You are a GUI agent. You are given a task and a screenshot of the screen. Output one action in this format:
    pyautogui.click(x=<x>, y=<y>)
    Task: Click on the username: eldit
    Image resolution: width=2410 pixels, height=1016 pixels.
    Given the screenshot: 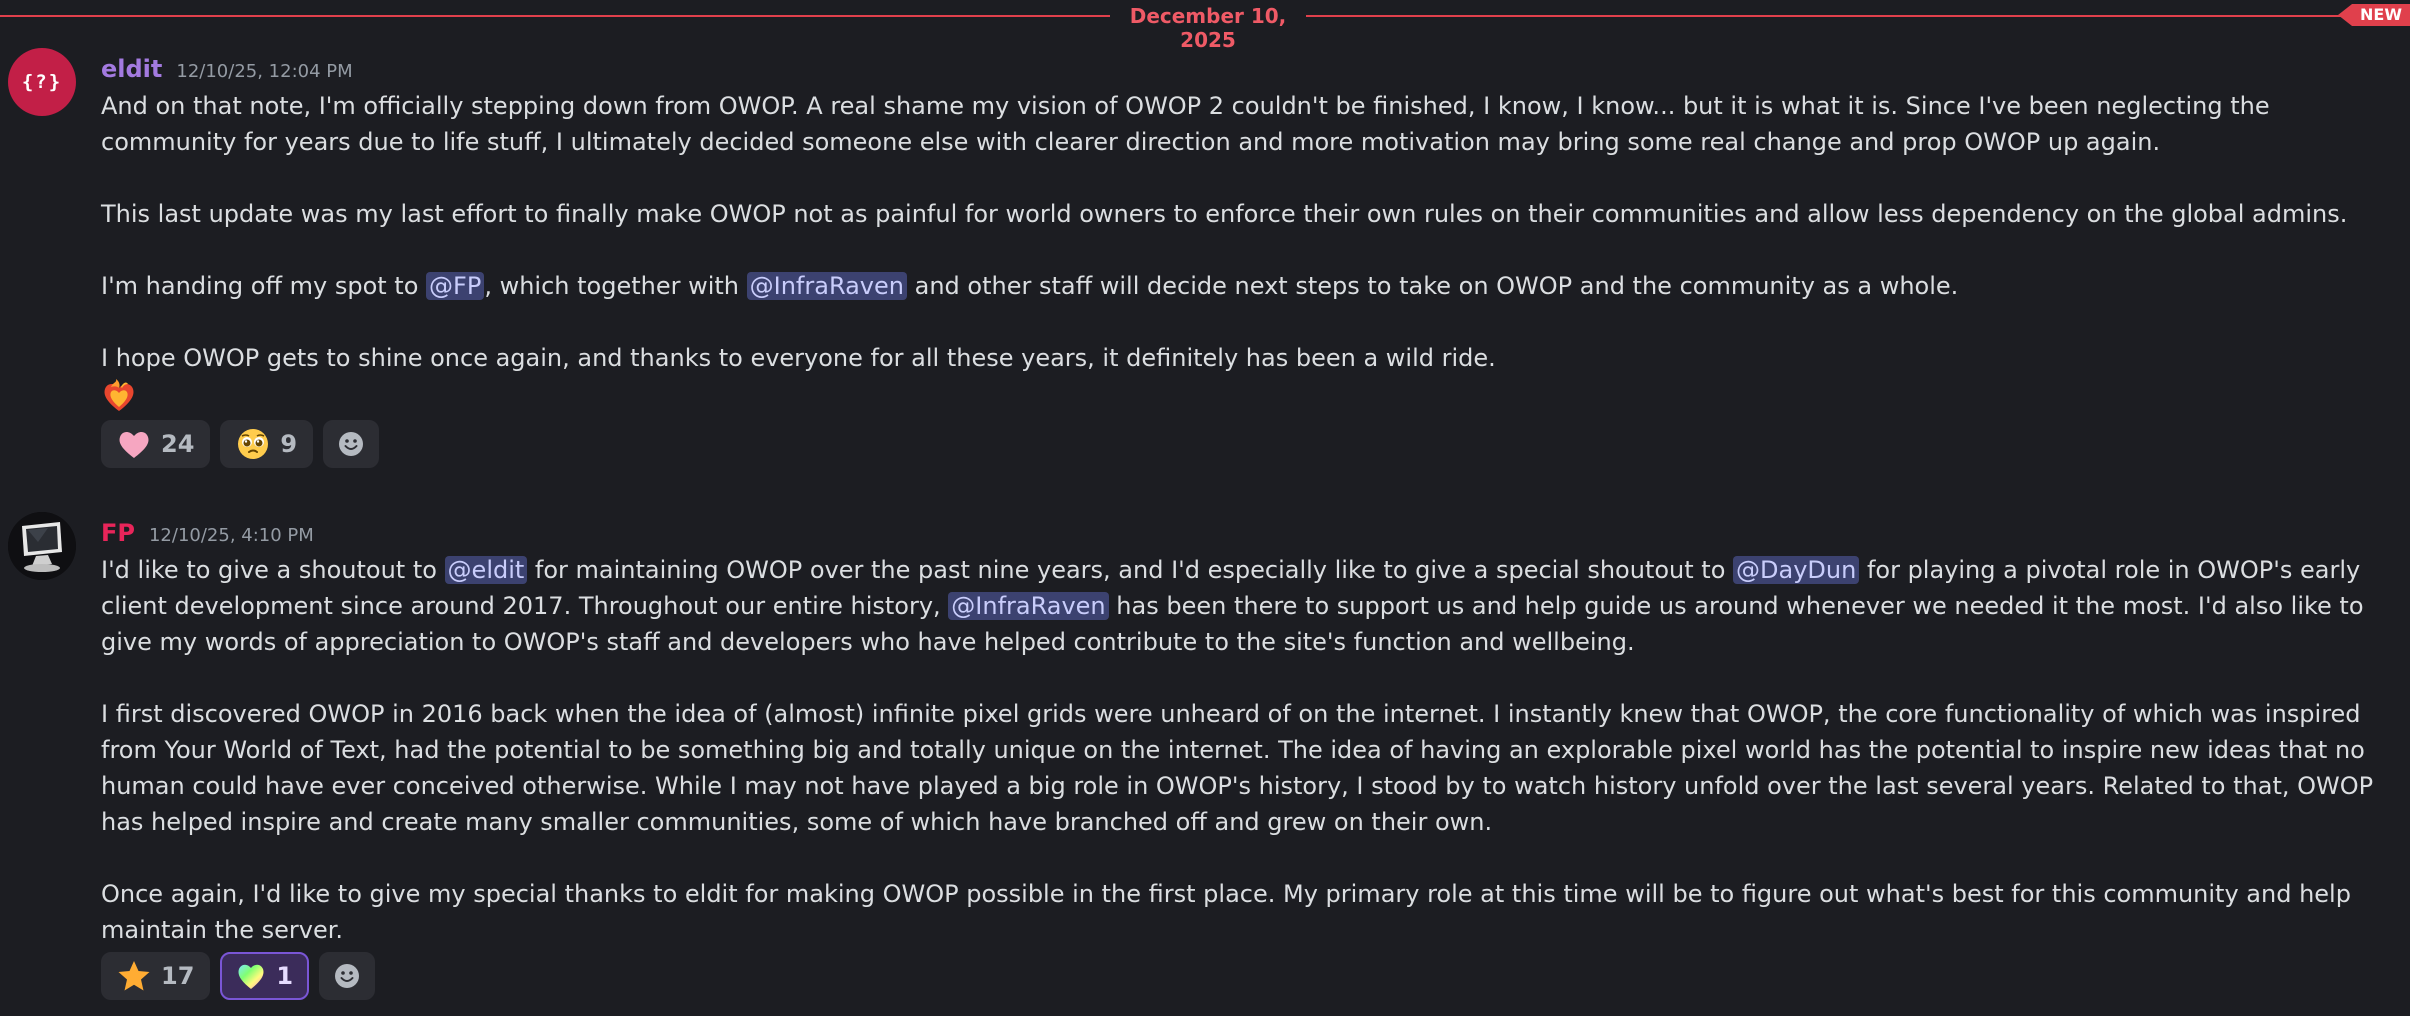 What is the action you would take?
    pyautogui.click(x=131, y=69)
    